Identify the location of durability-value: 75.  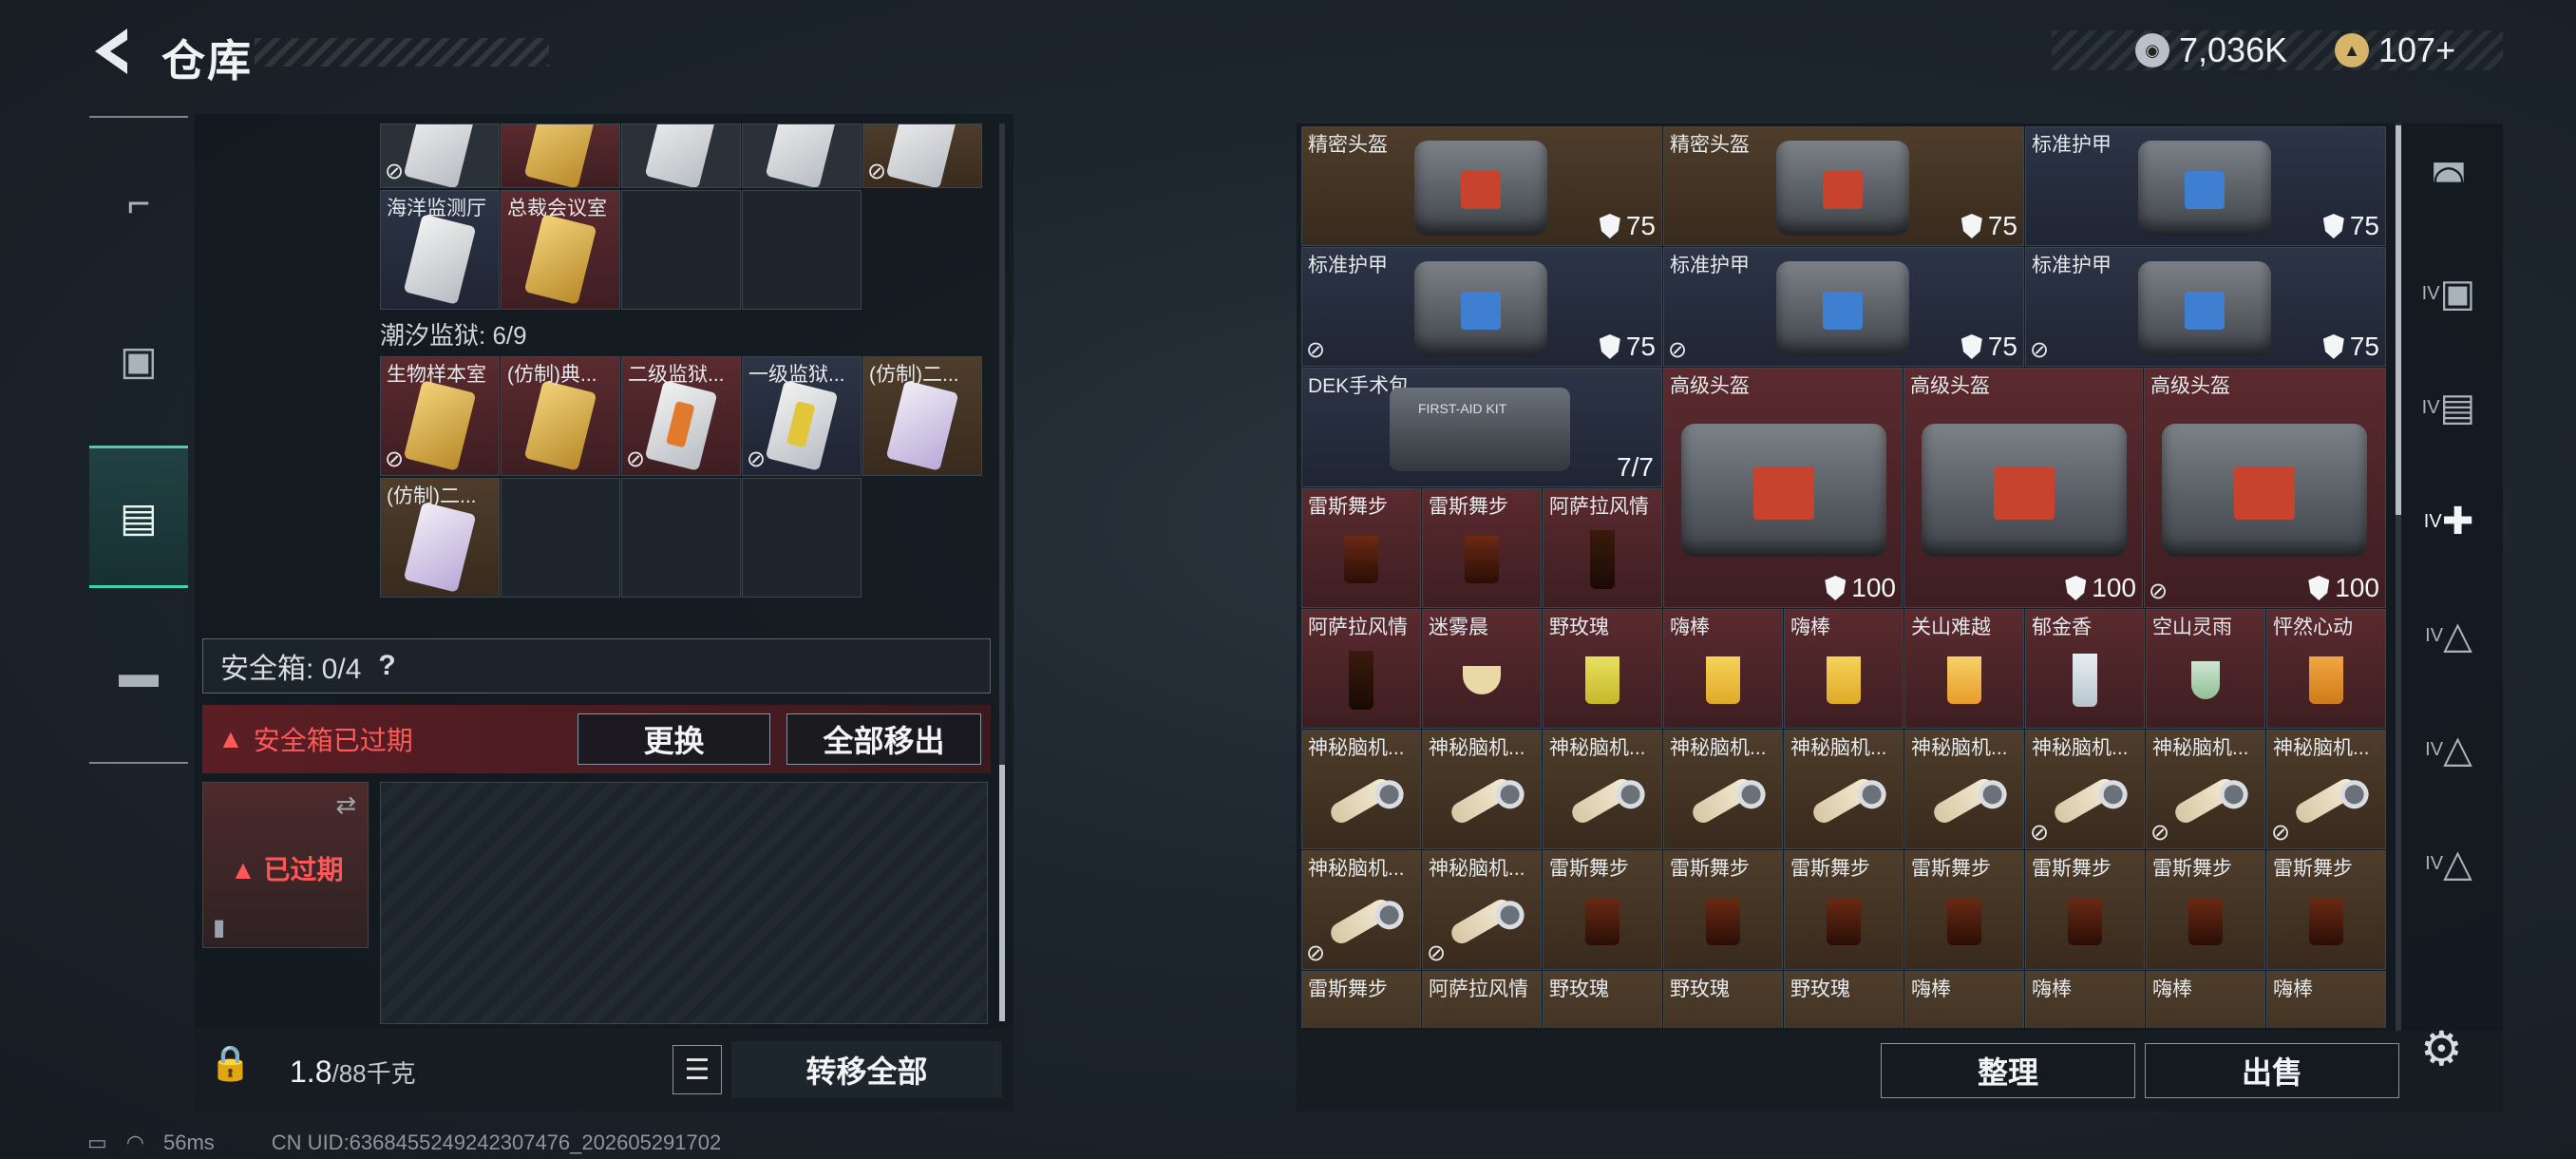
(1640, 346).